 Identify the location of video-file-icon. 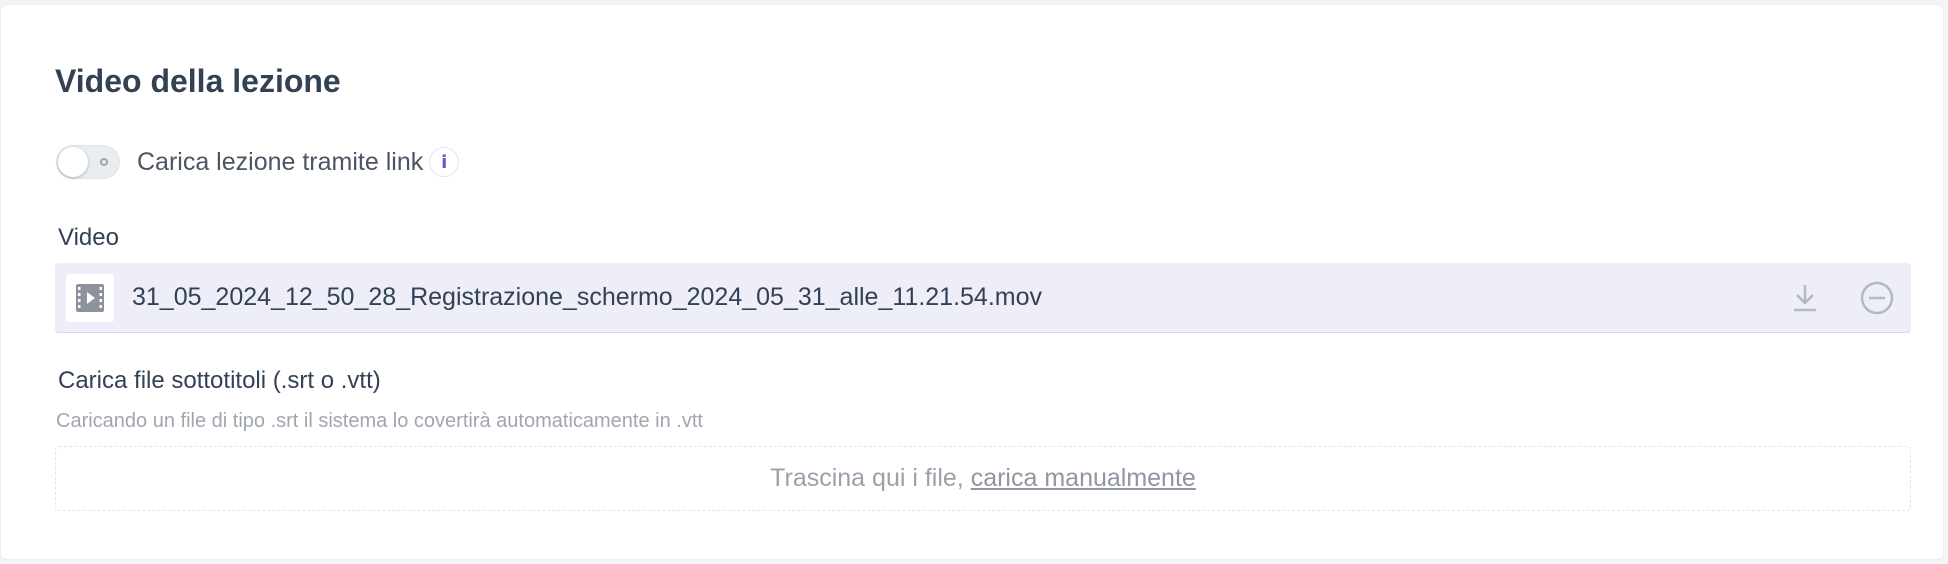
(90, 297).